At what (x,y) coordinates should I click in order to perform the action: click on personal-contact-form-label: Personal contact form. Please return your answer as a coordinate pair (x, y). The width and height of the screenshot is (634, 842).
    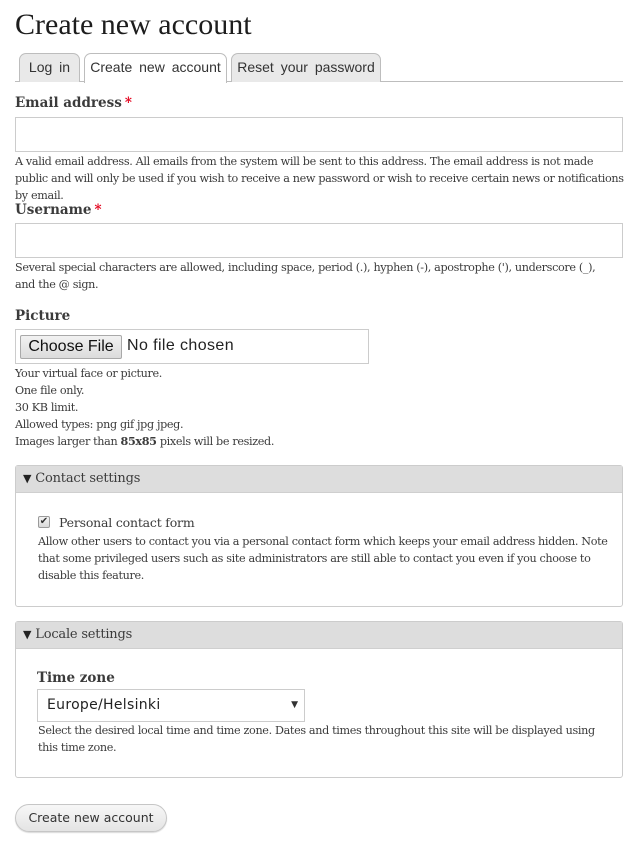
    Looking at the image, I should click on (127, 522).